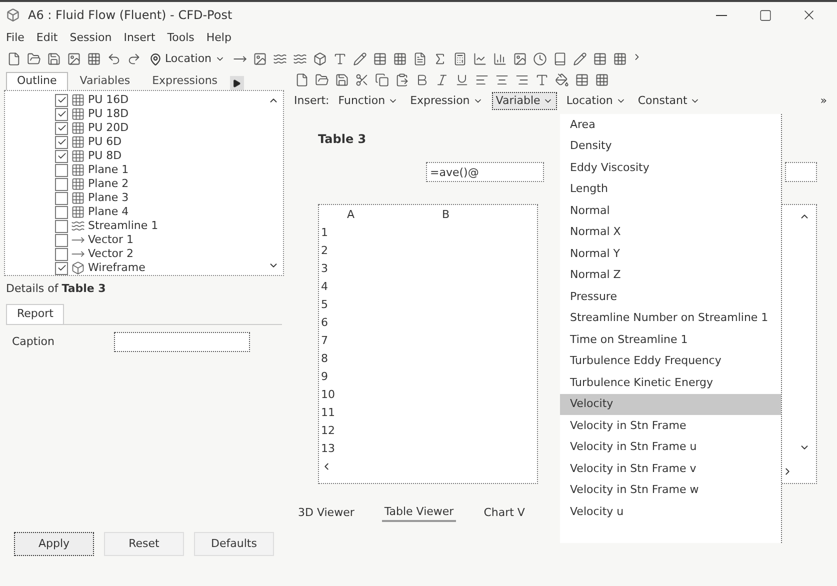  What do you see at coordinates (234, 544) in the screenshot?
I see `action-button: Defaults` at bounding box center [234, 544].